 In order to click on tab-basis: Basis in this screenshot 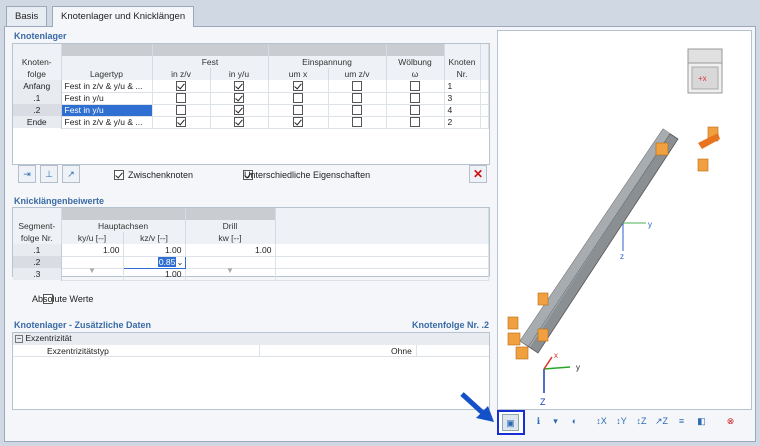, I will do `click(27, 16)`.